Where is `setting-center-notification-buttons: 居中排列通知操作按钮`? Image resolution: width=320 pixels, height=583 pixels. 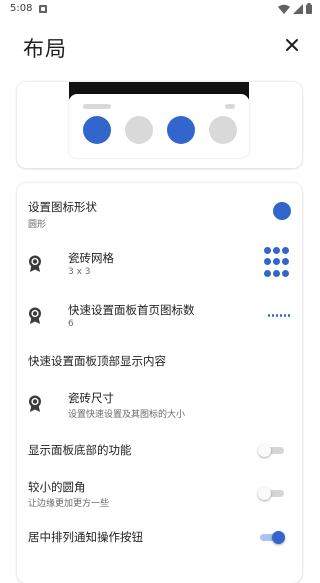 setting-center-notification-buttons: 居中排列通知操作按钮 is located at coordinates (159, 536).